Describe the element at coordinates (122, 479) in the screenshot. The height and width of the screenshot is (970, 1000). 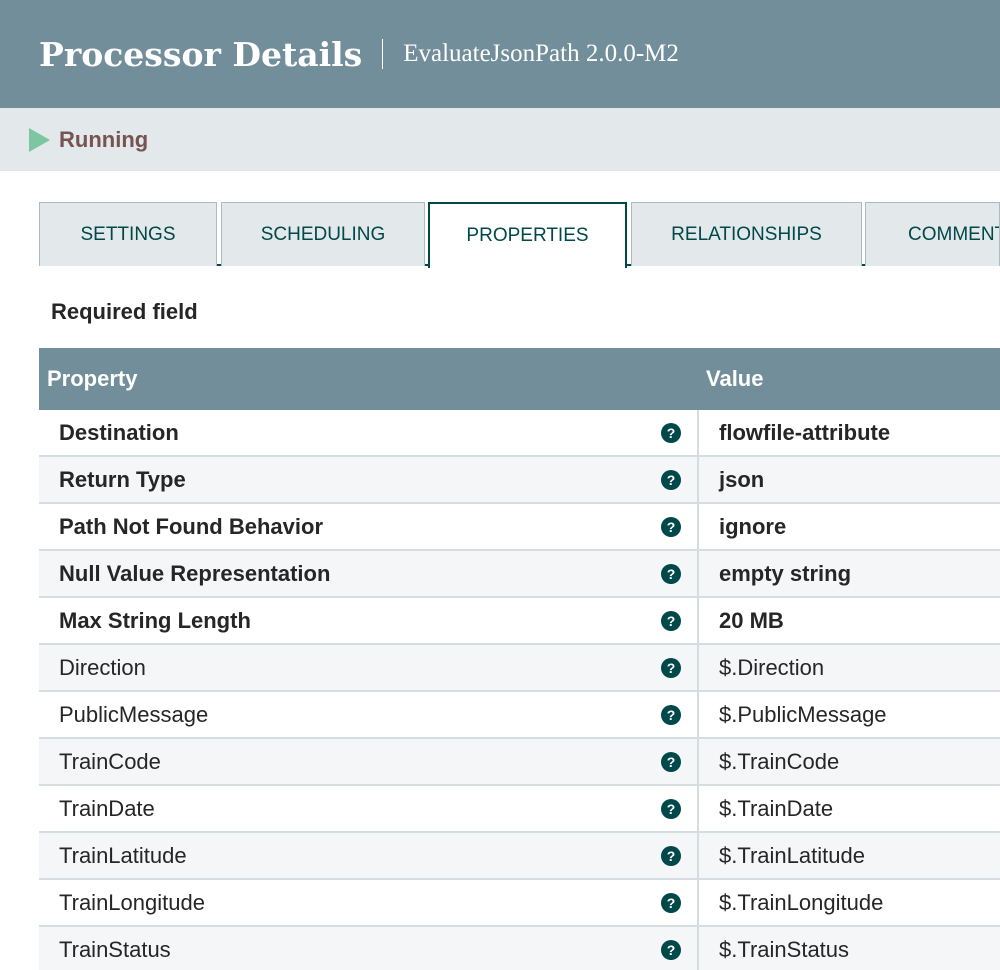
I see `property-name: Return Type` at that location.